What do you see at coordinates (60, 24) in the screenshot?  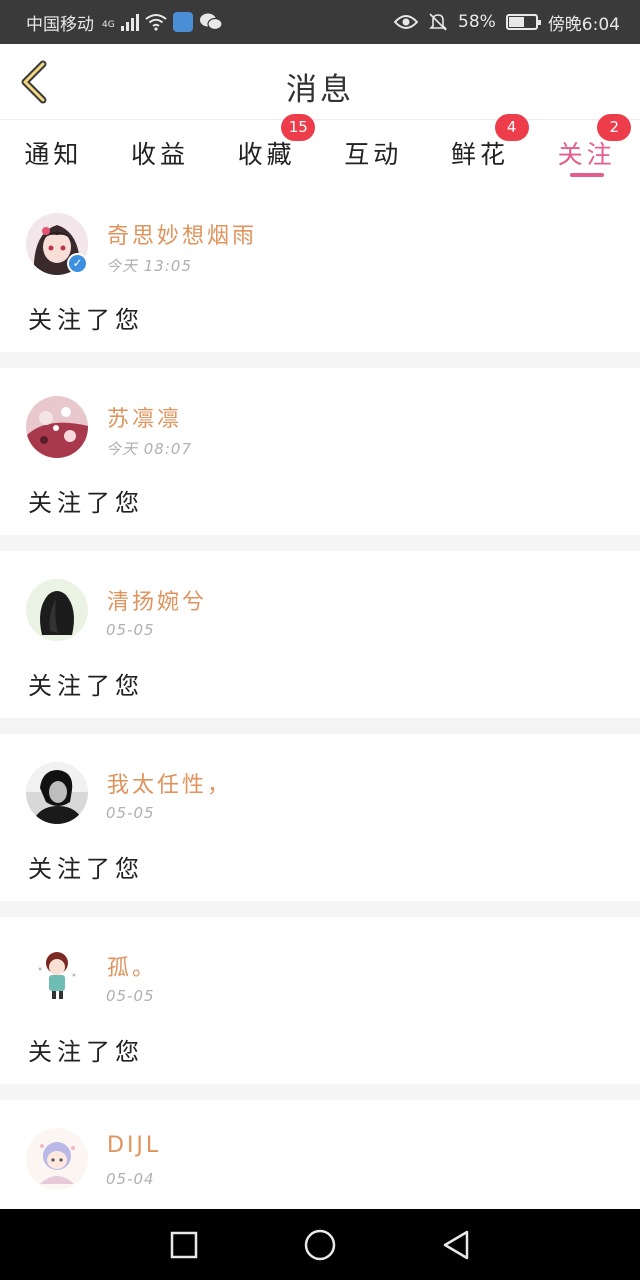 I see `carrier-label: 中国移动` at bounding box center [60, 24].